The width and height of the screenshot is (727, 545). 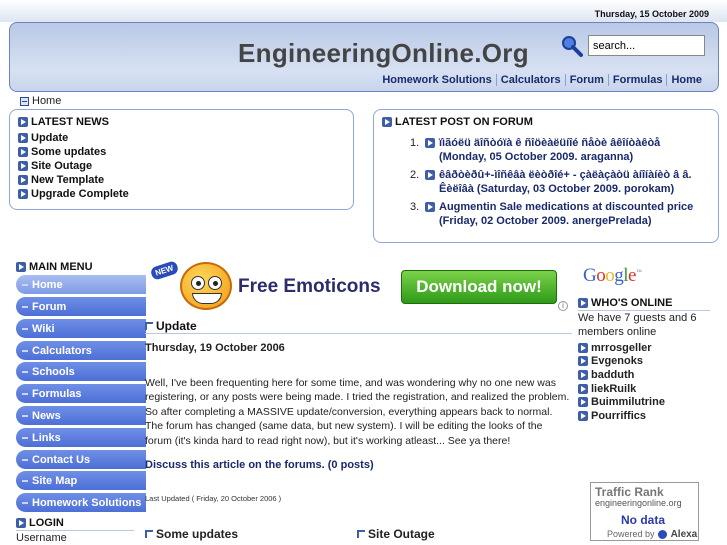 What do you see at coordinates (176, 326) in the screenshot?
I see `article-title-text: Update` at bounding box center [176, 326].